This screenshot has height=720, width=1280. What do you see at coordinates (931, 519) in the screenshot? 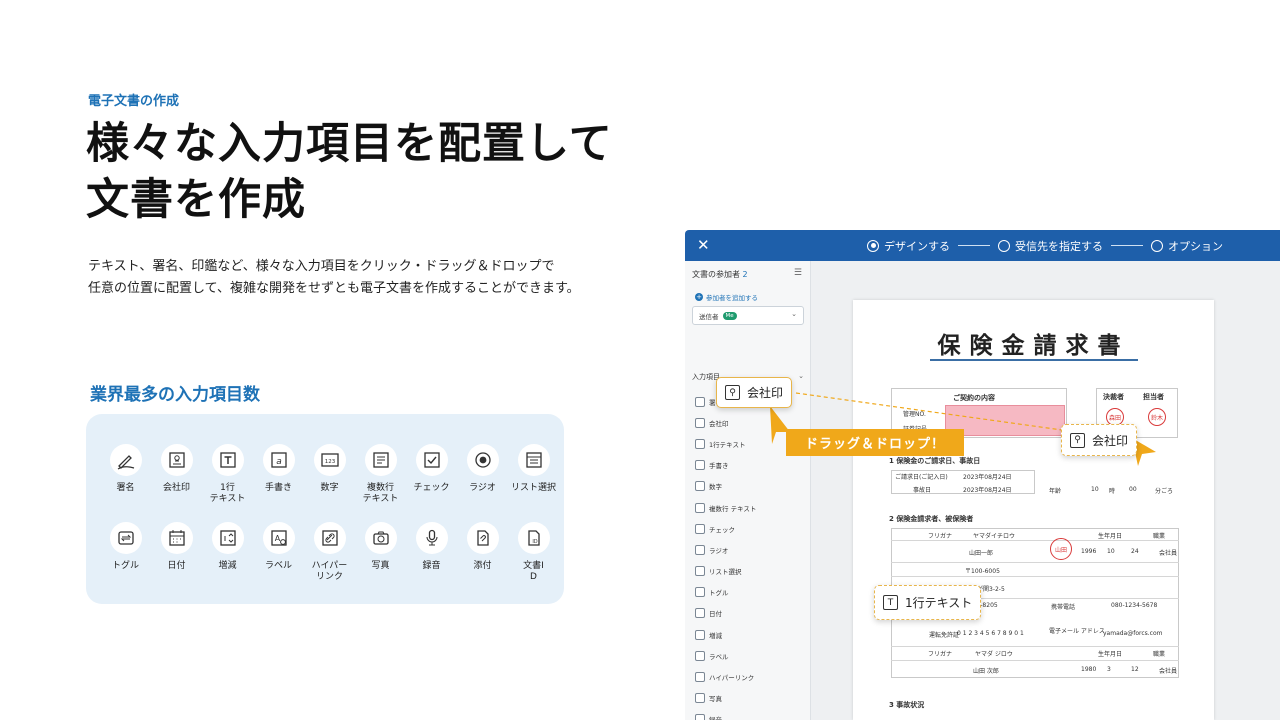
I see `section-2-title: 2 保険金請求者、被保険者` at bounding box center [931, 519].